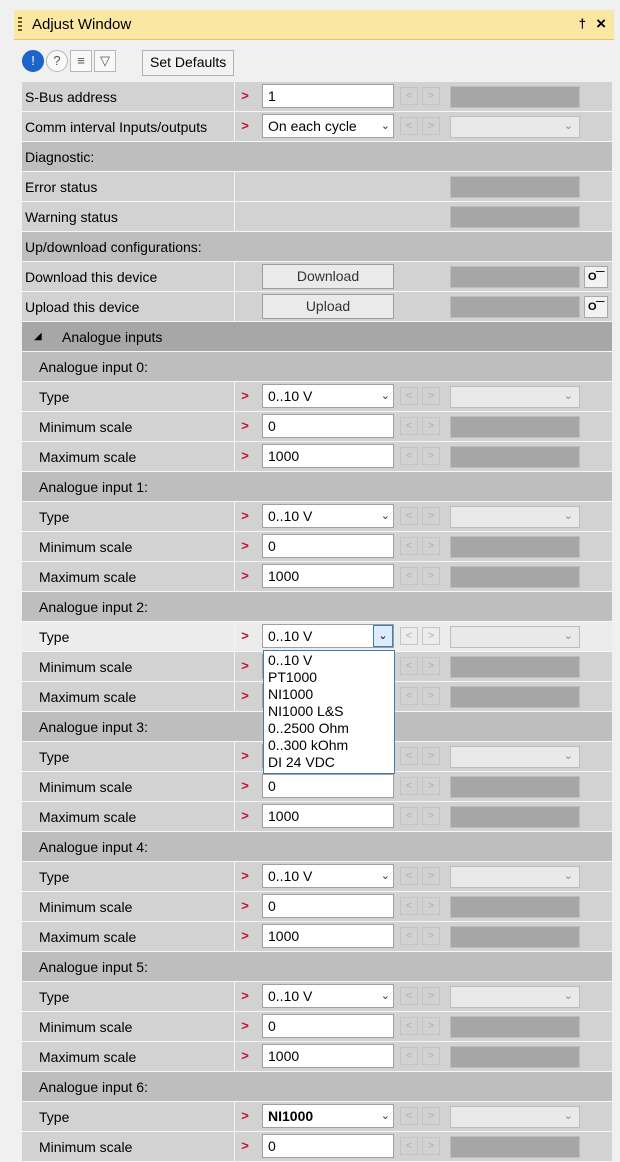 The image size is (620, 1162). Describe the element at coordinates (329, 694) in the screenshot. I see `dropdown-option: NI1000` at that location.